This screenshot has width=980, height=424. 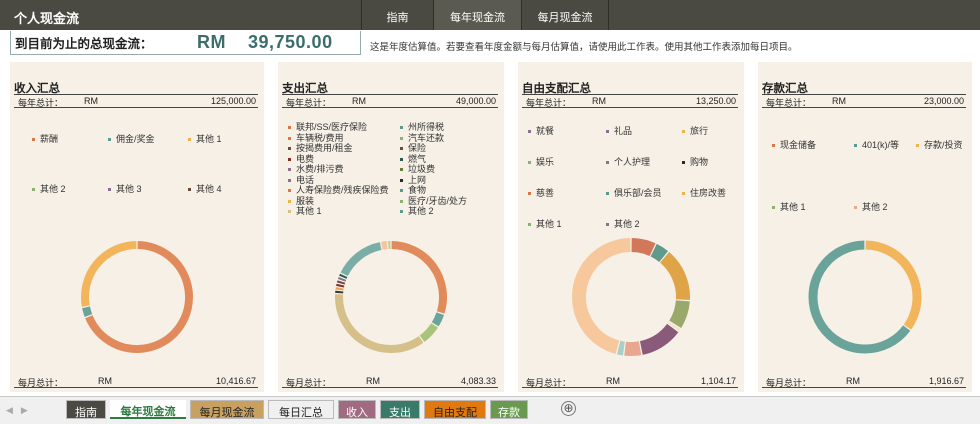 What do you see at coordinates (939, 144) in the screenshot?
I see `legend-item: 存款/投资` at bounding box center [939, 144].